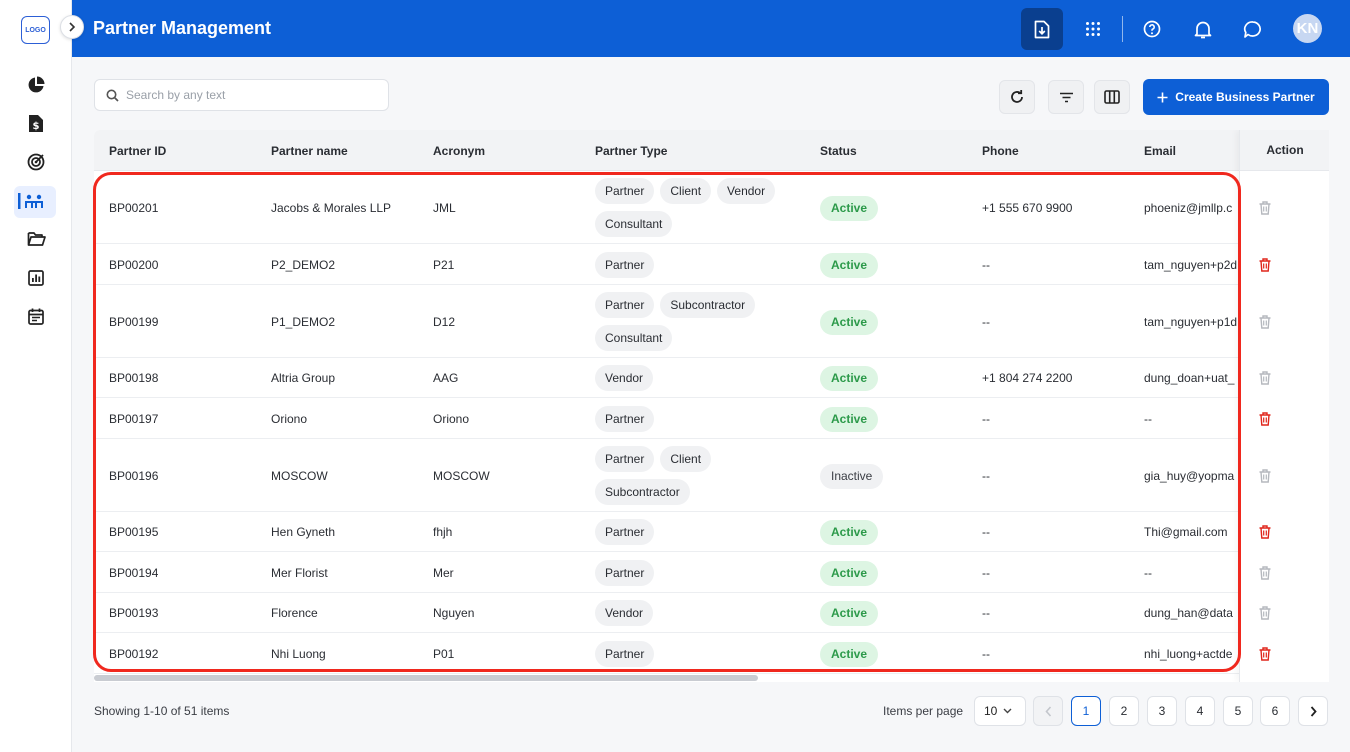 The image size is (1350, 752). I want to click on partner-type-tags: Partner Subcontractor Consultant, so click(695, 321).